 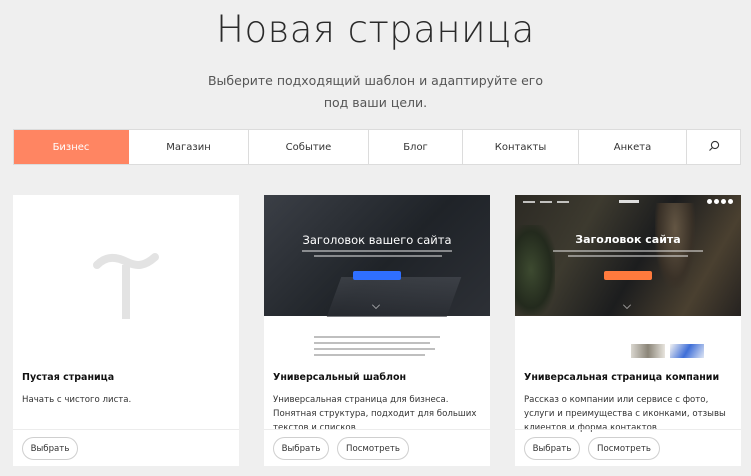 What do you see at coordinates (628, 239) in the screenshot?
I see `preview-heading: Заголовок сайта` at bounding box center [628, 239].